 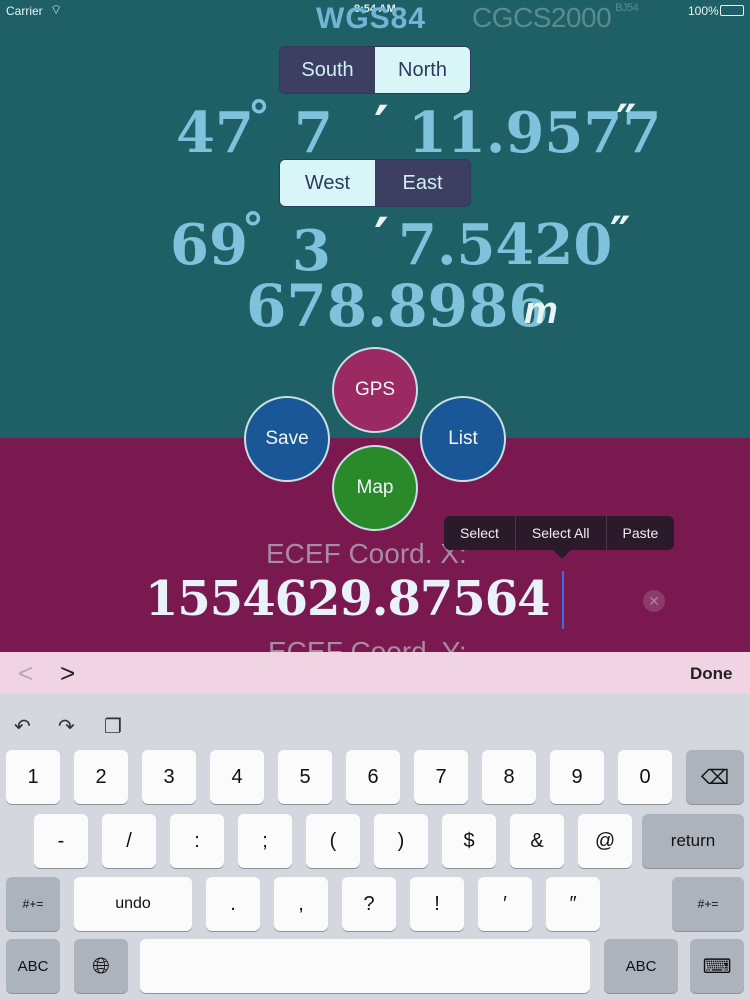 I want to click on map-button: Map, so click(x=375, y=488).